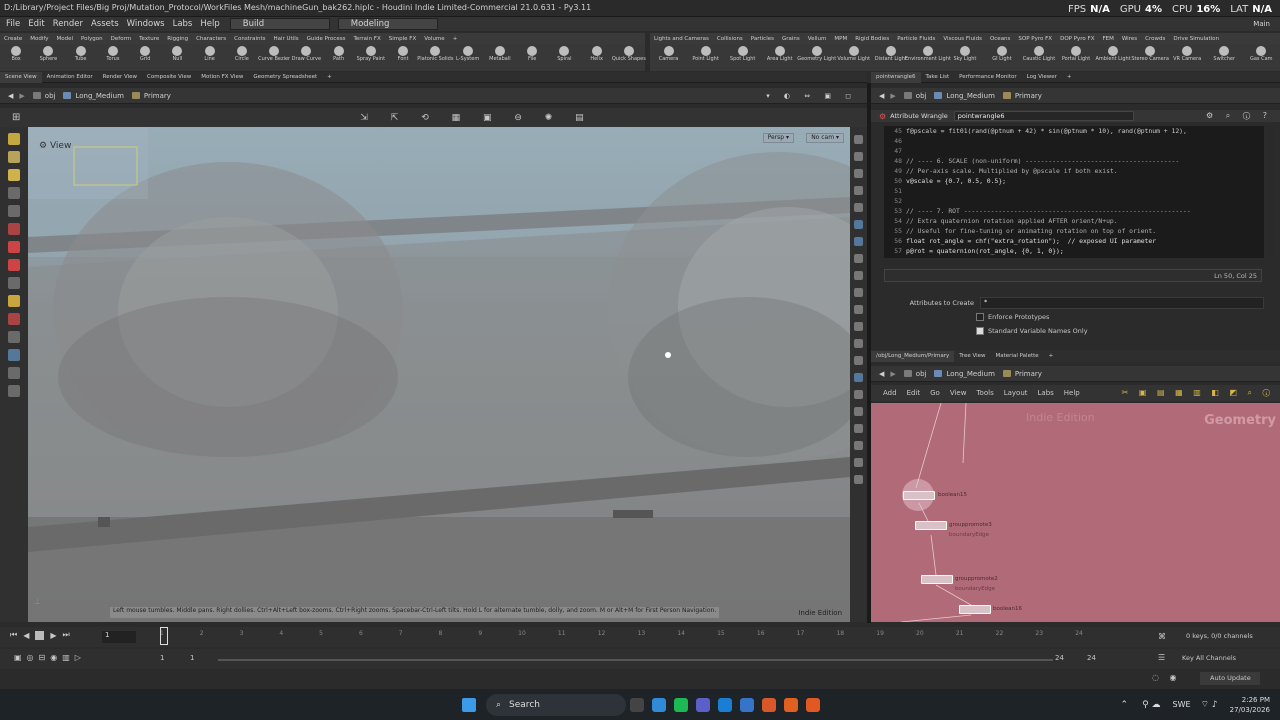  What do you see at coordinates (149, 39) in the screenshot?
I see `shelf-tab: Texture` at bounding box center [149, 39].